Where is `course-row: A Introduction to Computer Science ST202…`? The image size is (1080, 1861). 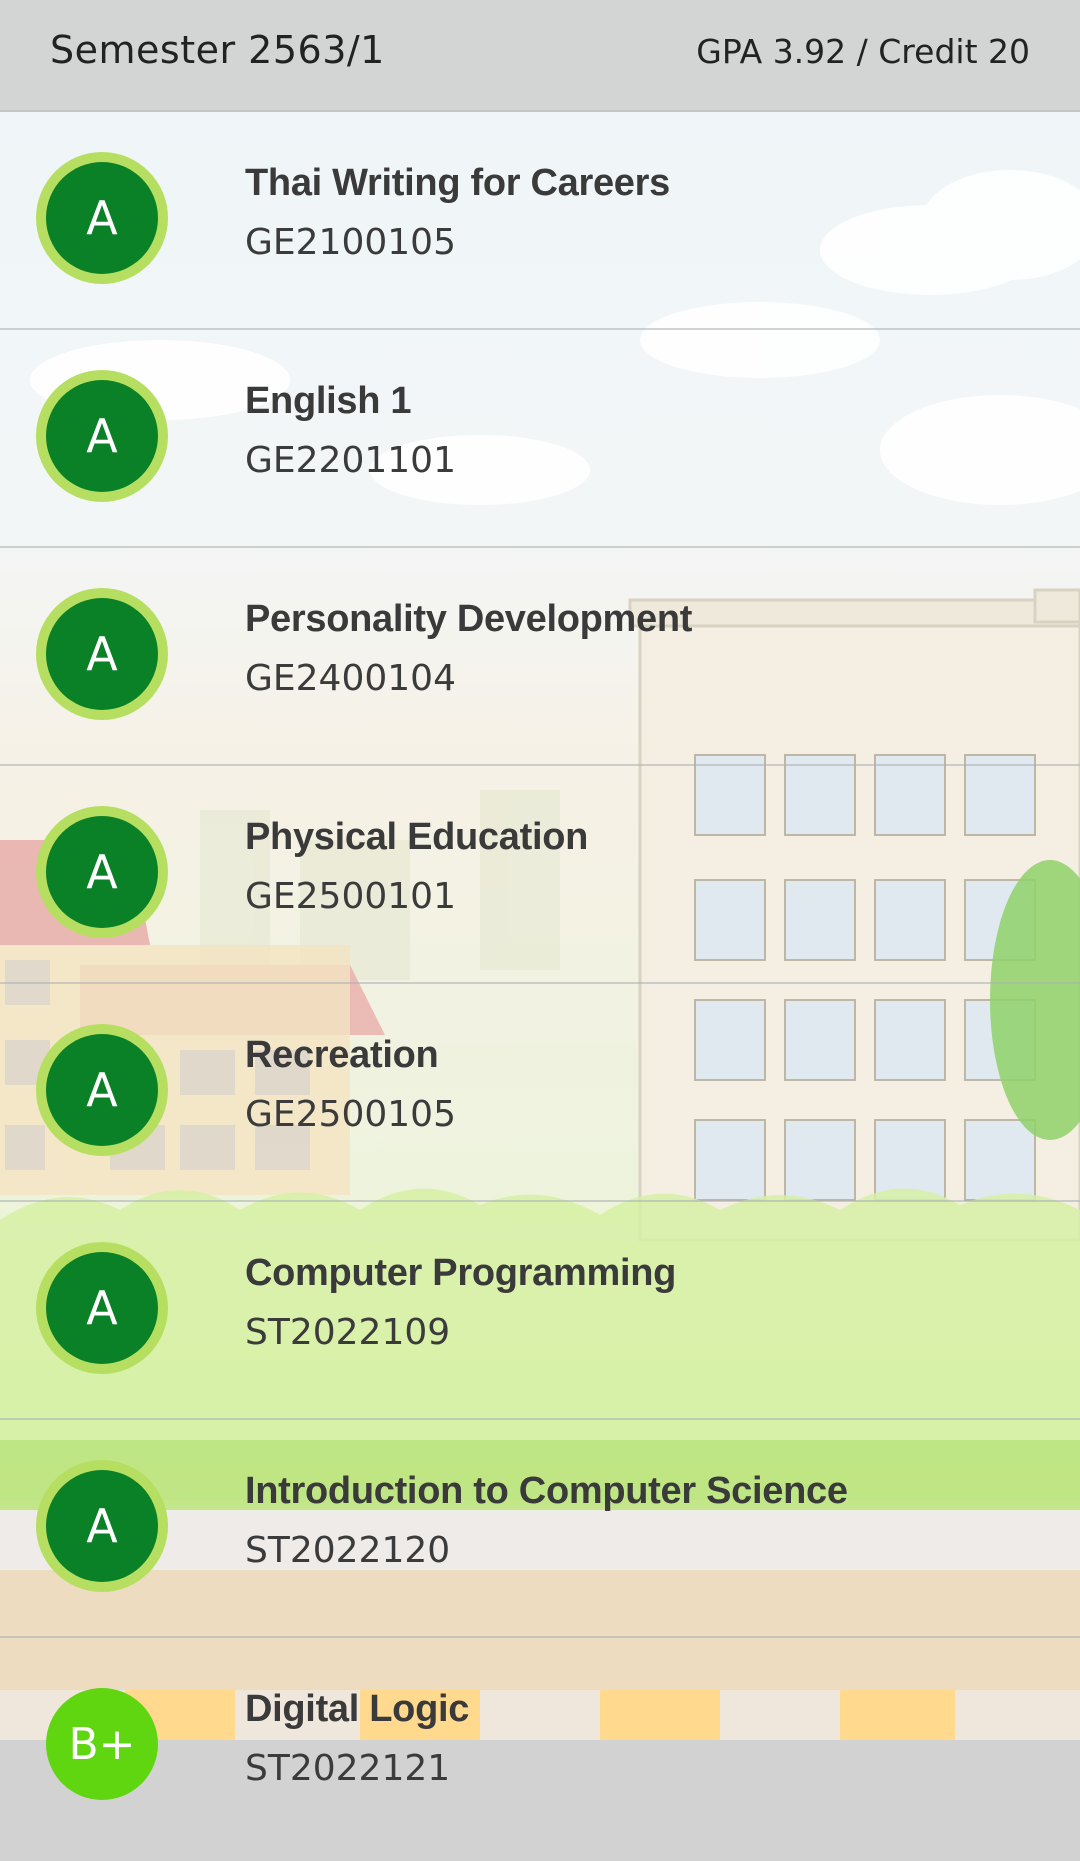
course-row: A Introduction to Computer Science ST202… is located at coordinates (540, 1529).